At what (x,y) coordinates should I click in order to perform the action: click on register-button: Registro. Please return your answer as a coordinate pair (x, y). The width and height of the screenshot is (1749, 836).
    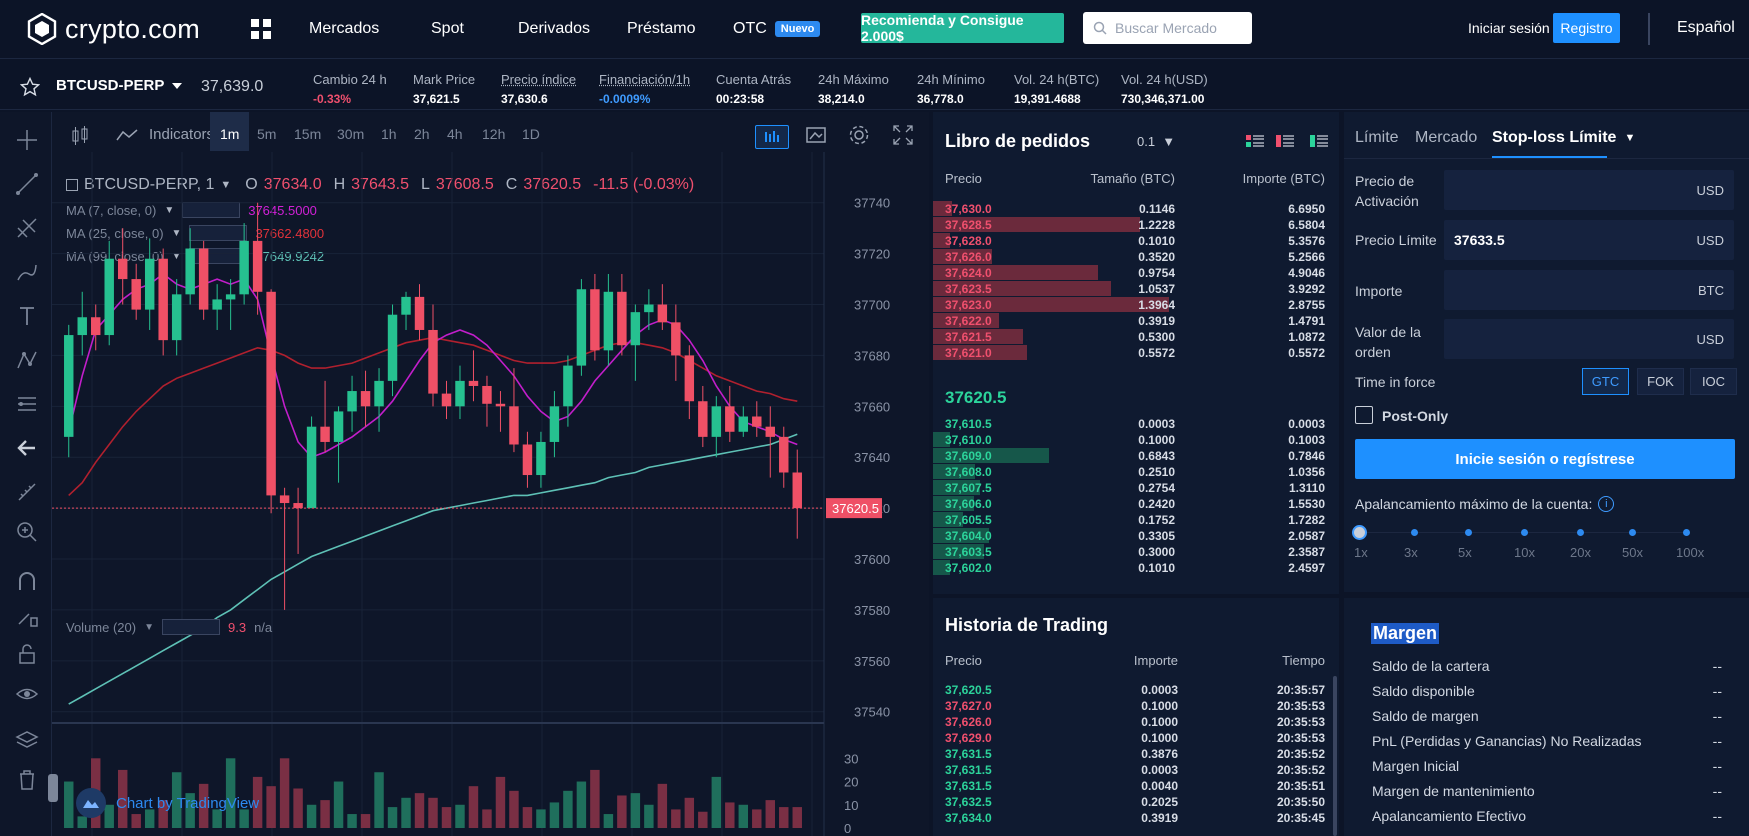
    Looking at the image, I should click on (1586, 28).